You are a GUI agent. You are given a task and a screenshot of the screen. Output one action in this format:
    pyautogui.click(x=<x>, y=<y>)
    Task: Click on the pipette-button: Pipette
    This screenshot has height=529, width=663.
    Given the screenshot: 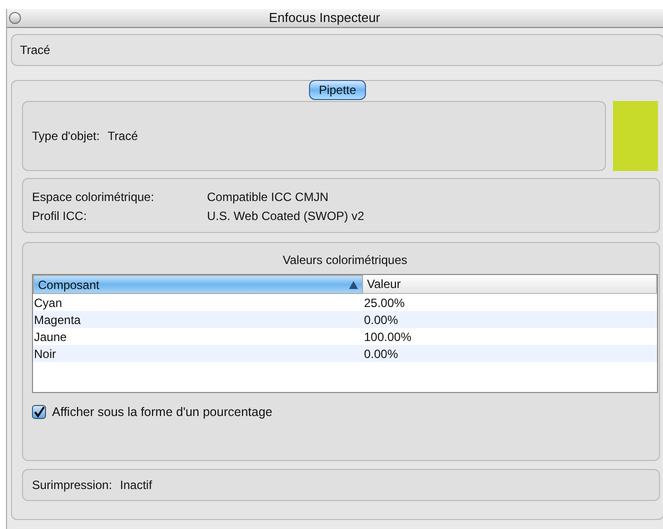 What is the action you would take?
    pyautogui.click(x=337, y=90)
    